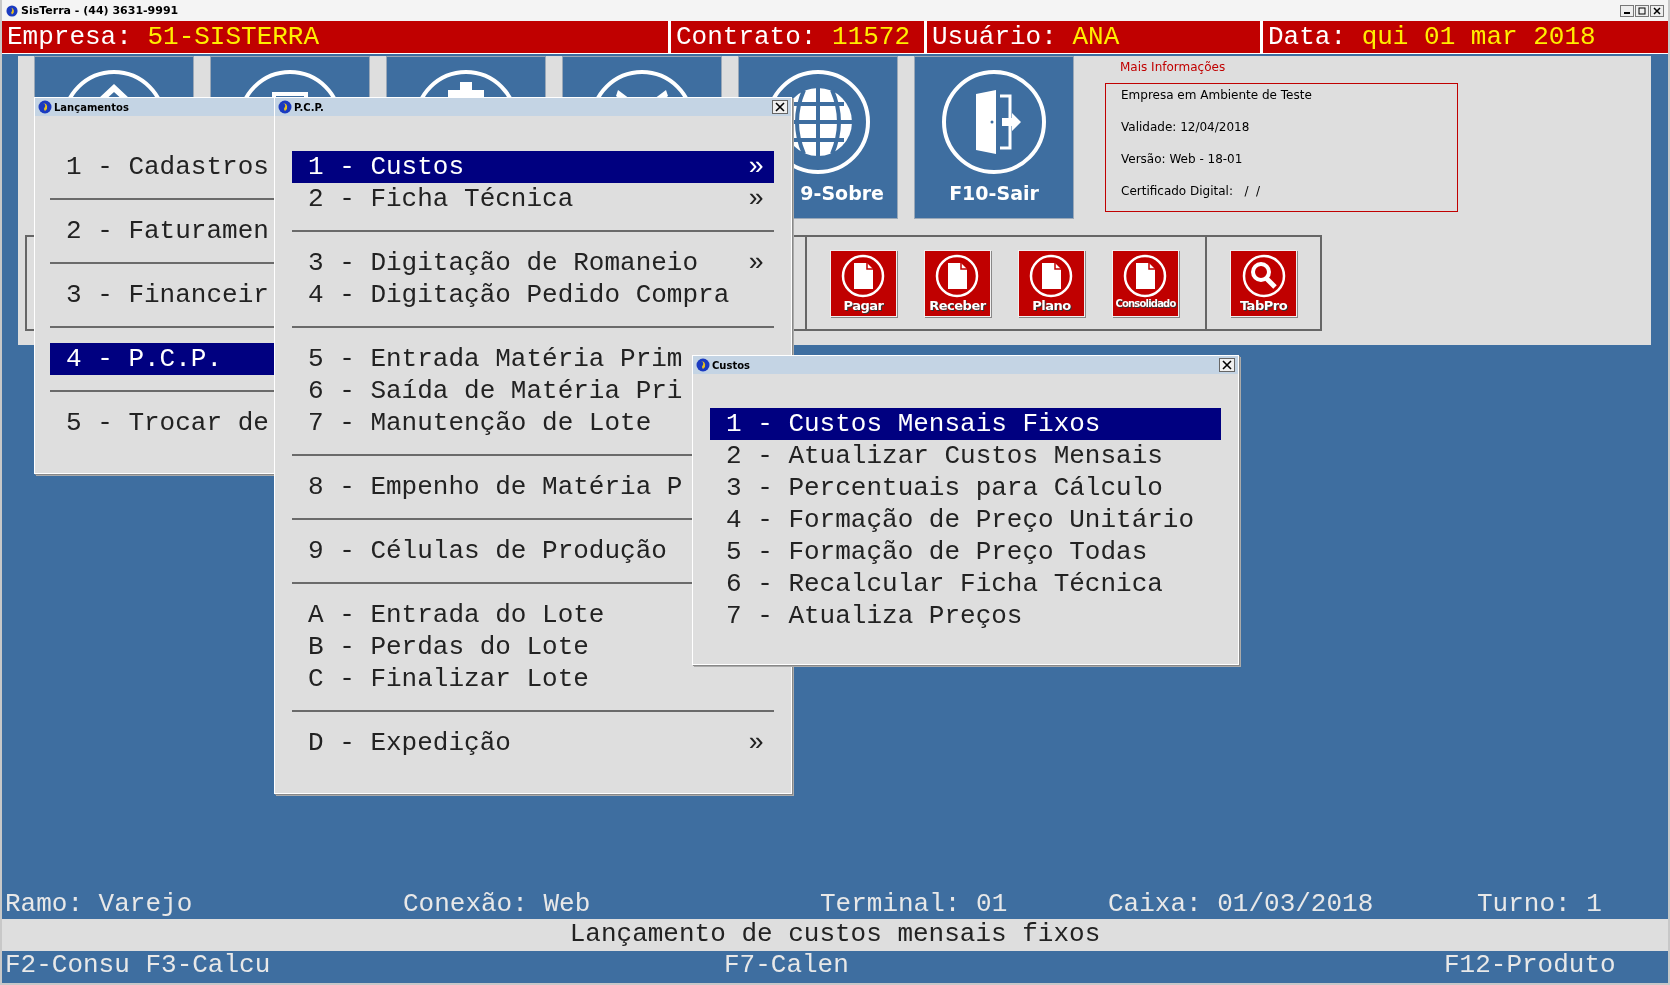 This screenshot has height=985, width=1670. What do you see at coordinates (1182, 159) in the screenshot?
I see `info-line: Versão: Web - 18-01` at bounding box center [1182, 159].